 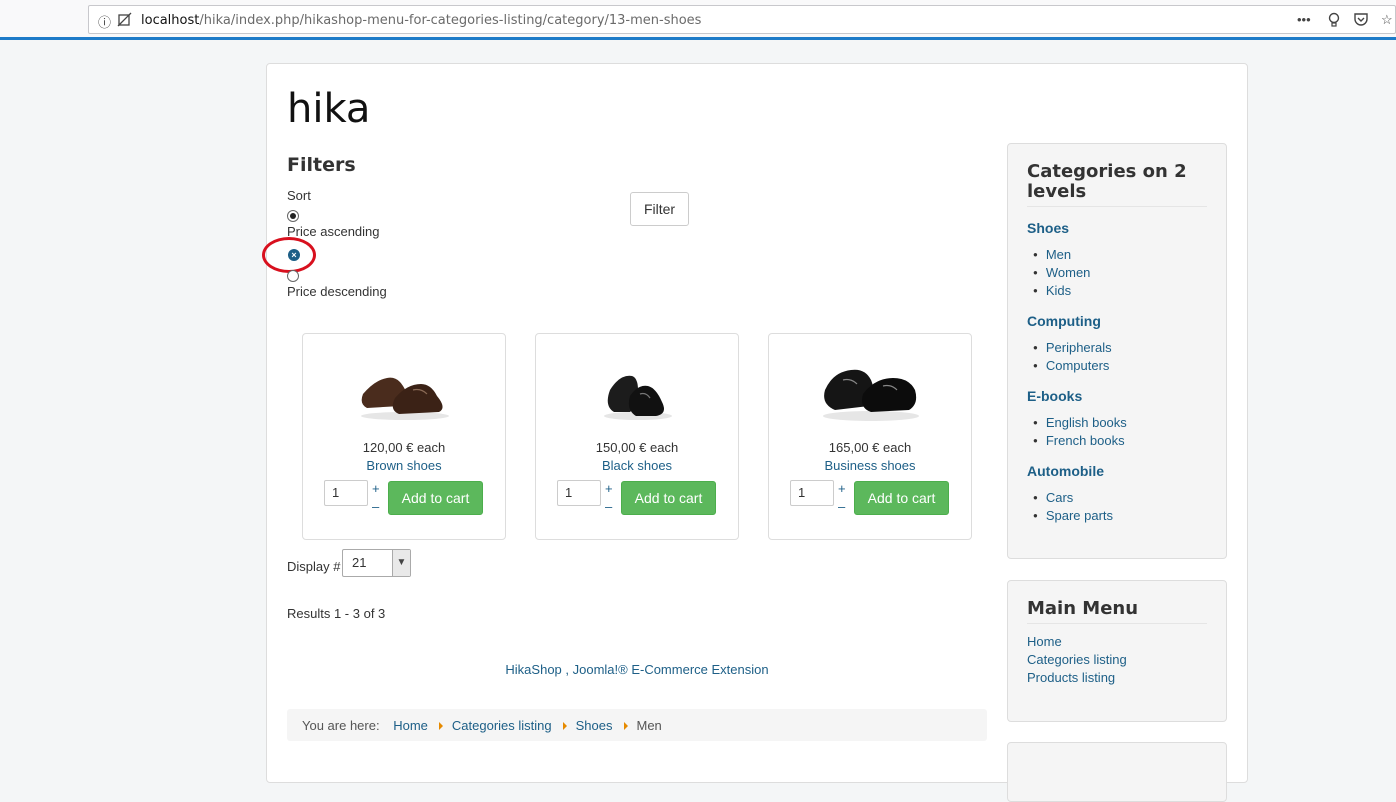 I want to click on info-icon: ⓘ, so click(x=104, y=21).